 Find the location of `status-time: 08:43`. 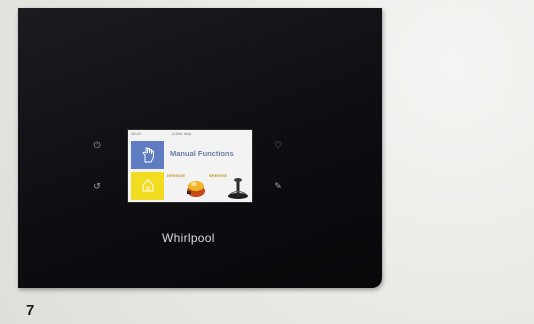

status-time: 08:43 is located at coordinates (136, 133).